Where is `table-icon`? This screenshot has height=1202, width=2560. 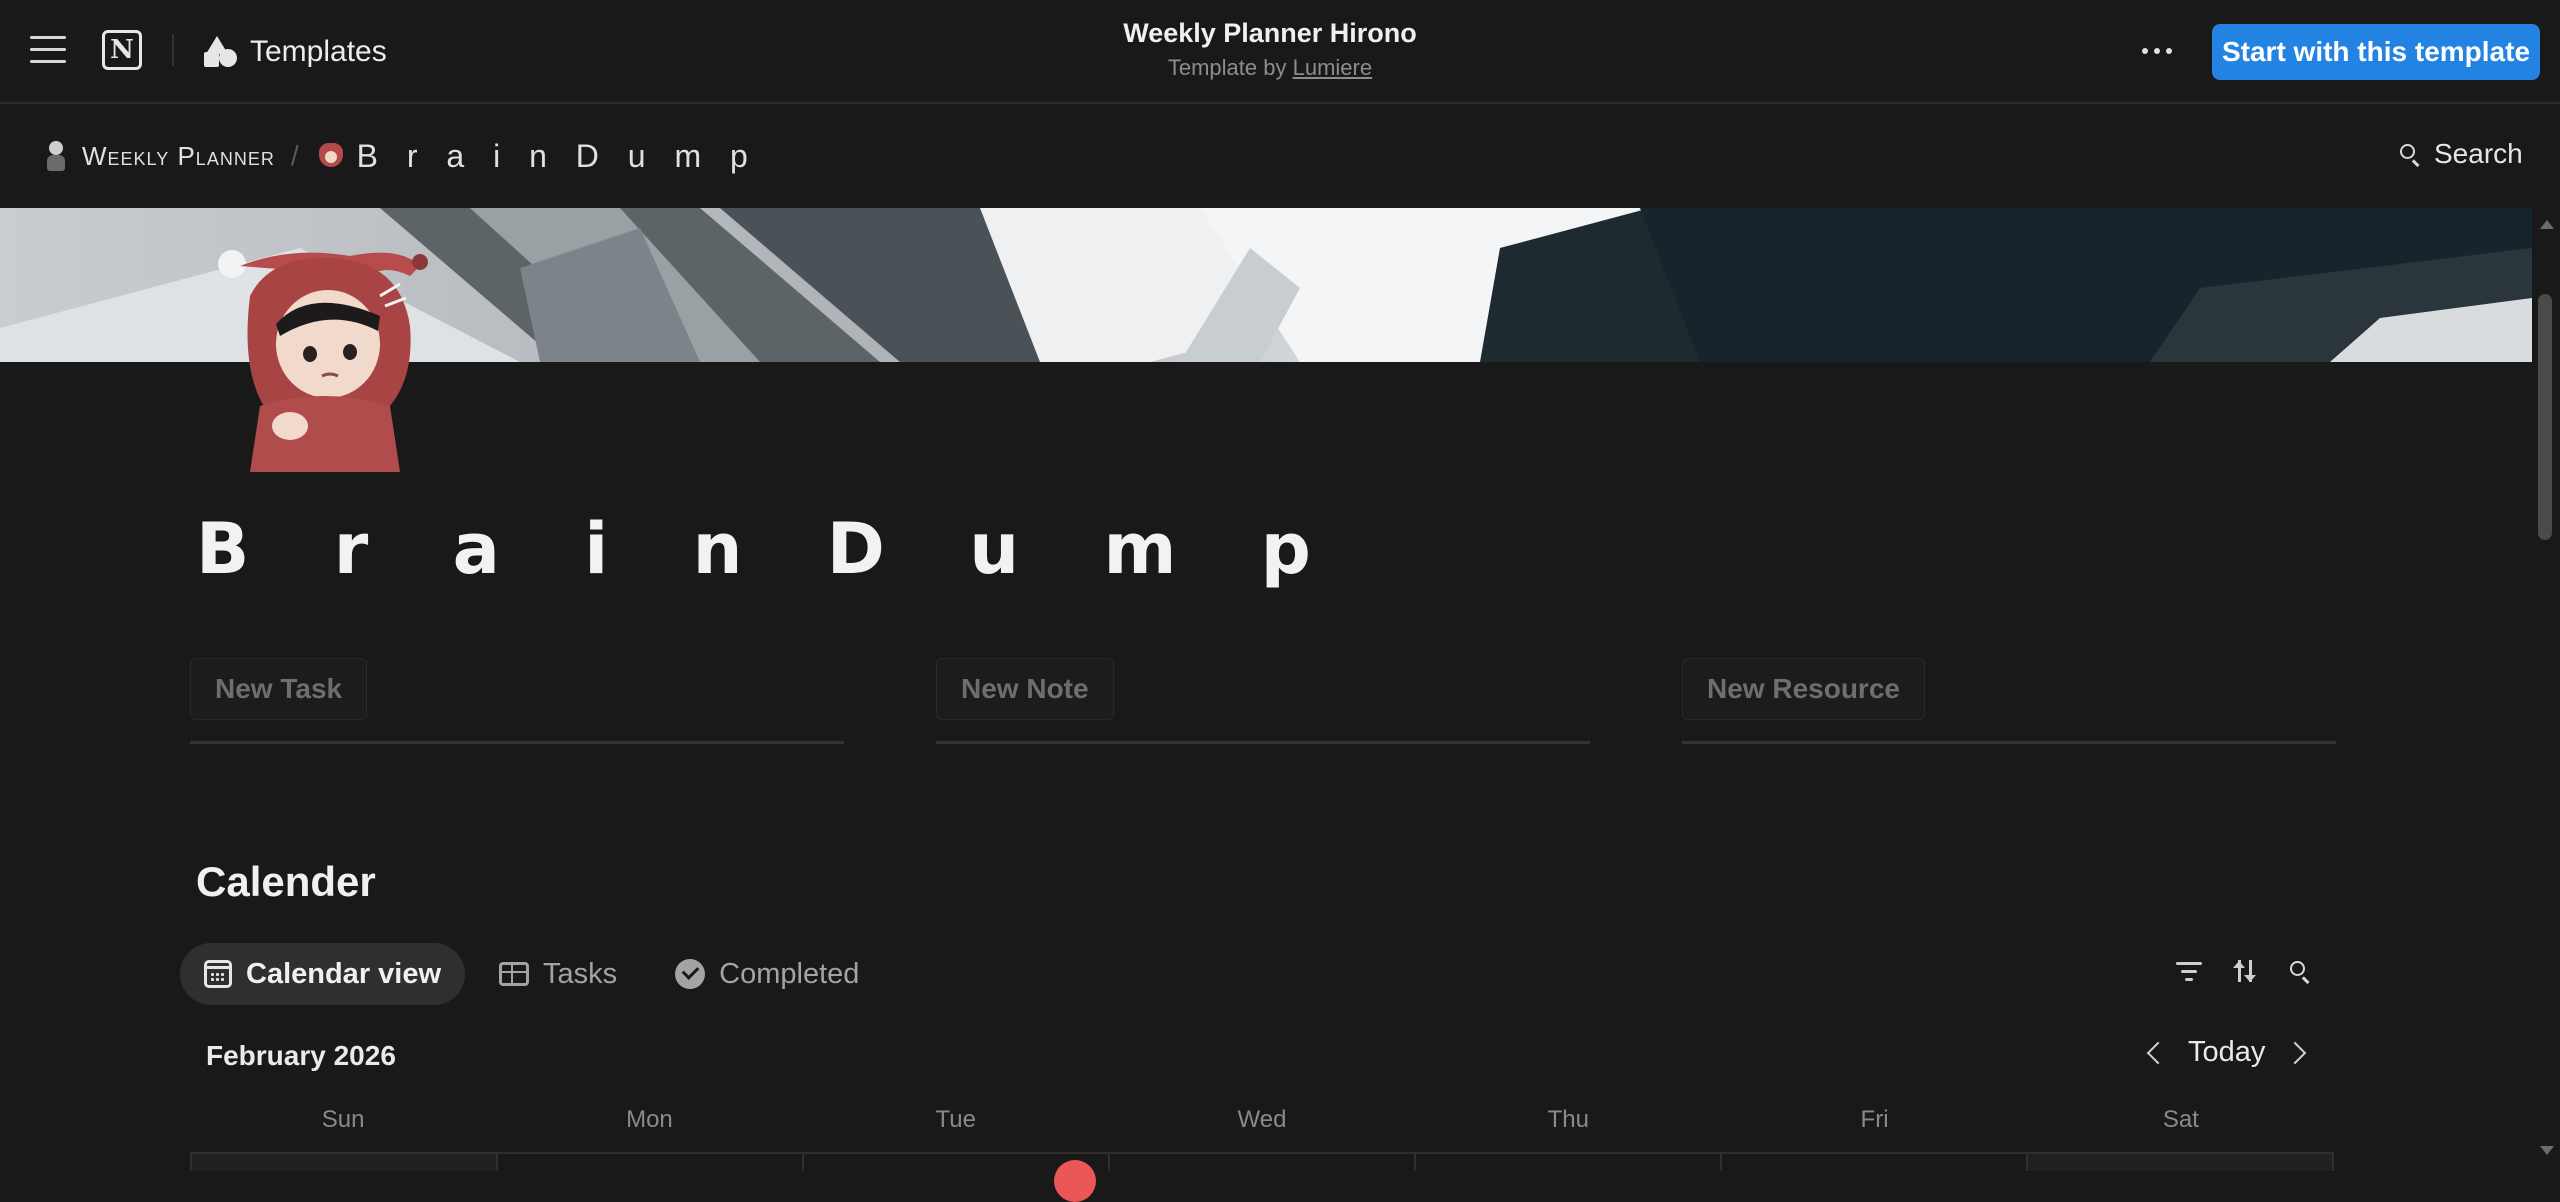
table-icon is located at coordinates (514, 974).